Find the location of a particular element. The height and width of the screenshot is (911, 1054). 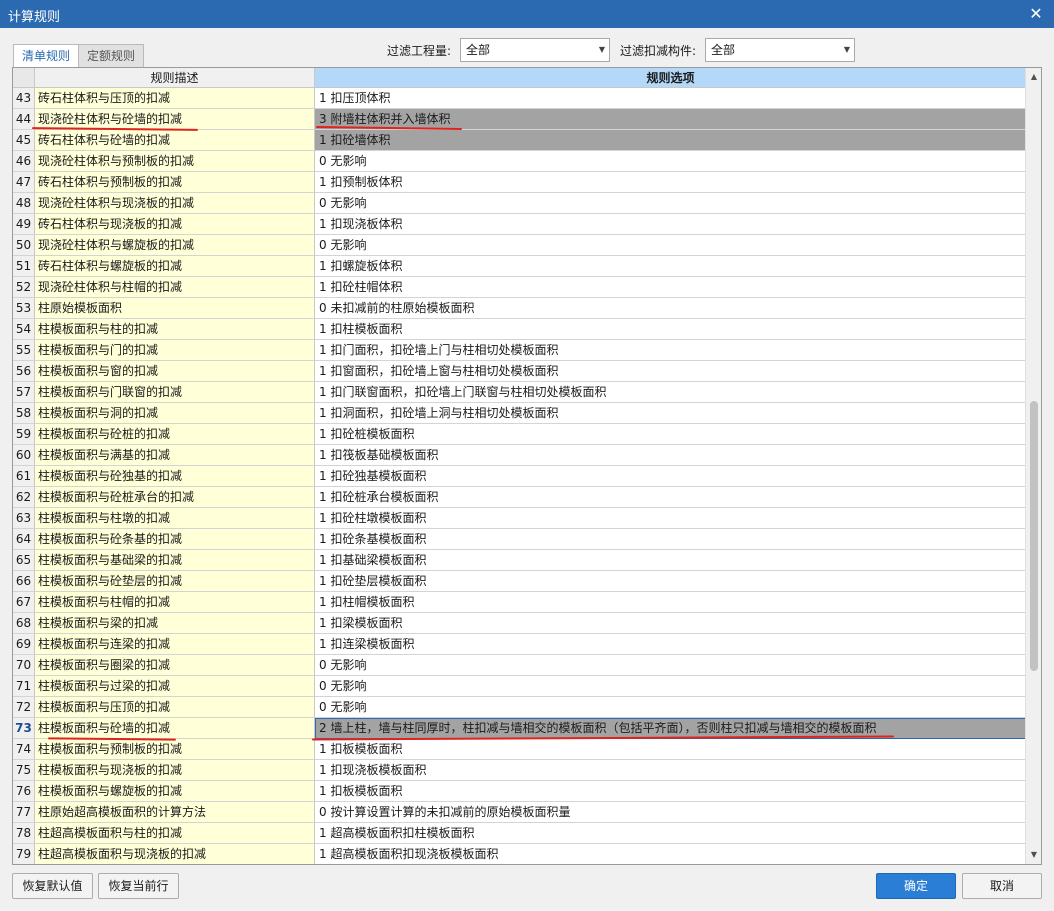

table-row: 77 柱原始超高模板面积的计算方法 0 按计算设置计算的未扣减前的原始模板面积量 is located at coordinates (519, 812).